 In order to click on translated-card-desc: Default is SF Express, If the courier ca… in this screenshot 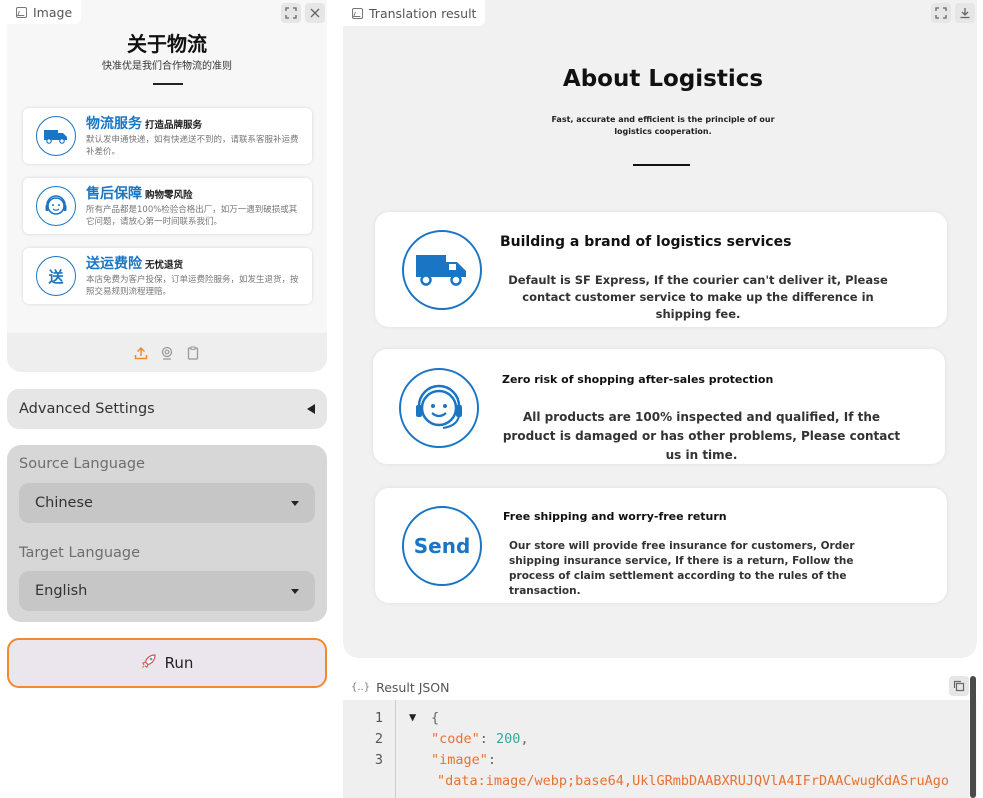, I will do `click(698, 297)`.